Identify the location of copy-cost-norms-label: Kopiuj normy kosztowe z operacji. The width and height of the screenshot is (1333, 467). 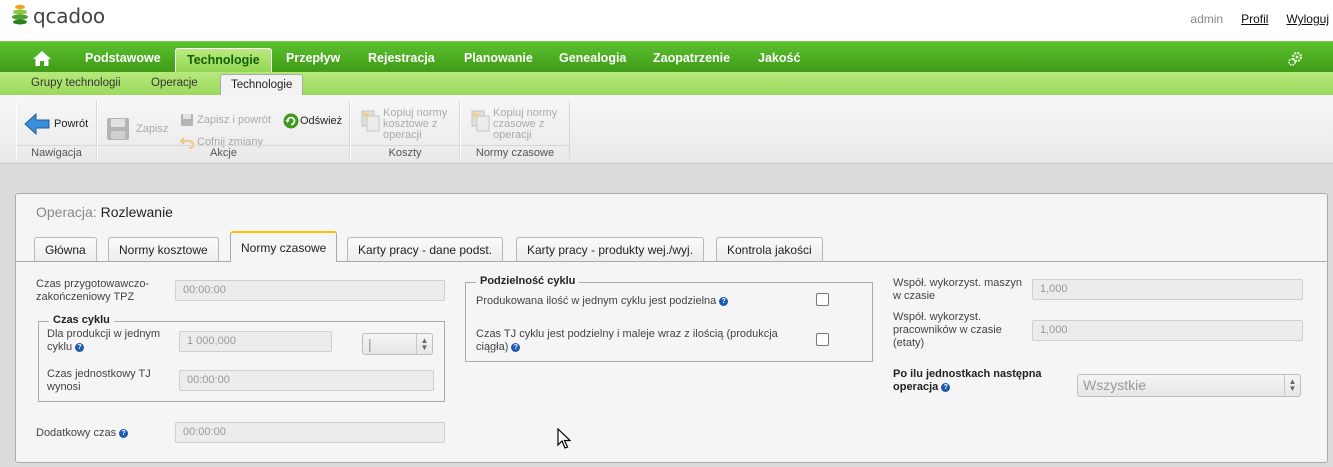
(415, 124).